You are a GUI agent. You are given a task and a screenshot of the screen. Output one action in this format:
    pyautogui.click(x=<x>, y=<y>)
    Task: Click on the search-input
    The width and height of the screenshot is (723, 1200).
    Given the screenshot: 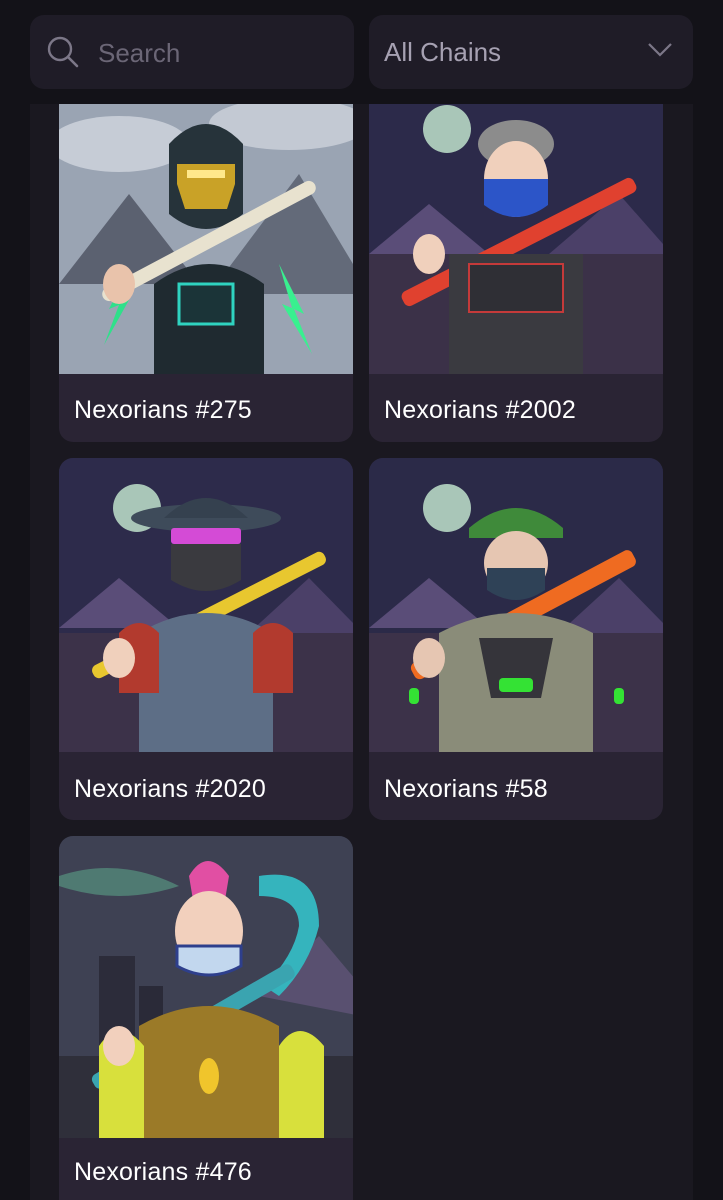 What is the action you would take?
    pyautogui.click(x=218, y=53)
    